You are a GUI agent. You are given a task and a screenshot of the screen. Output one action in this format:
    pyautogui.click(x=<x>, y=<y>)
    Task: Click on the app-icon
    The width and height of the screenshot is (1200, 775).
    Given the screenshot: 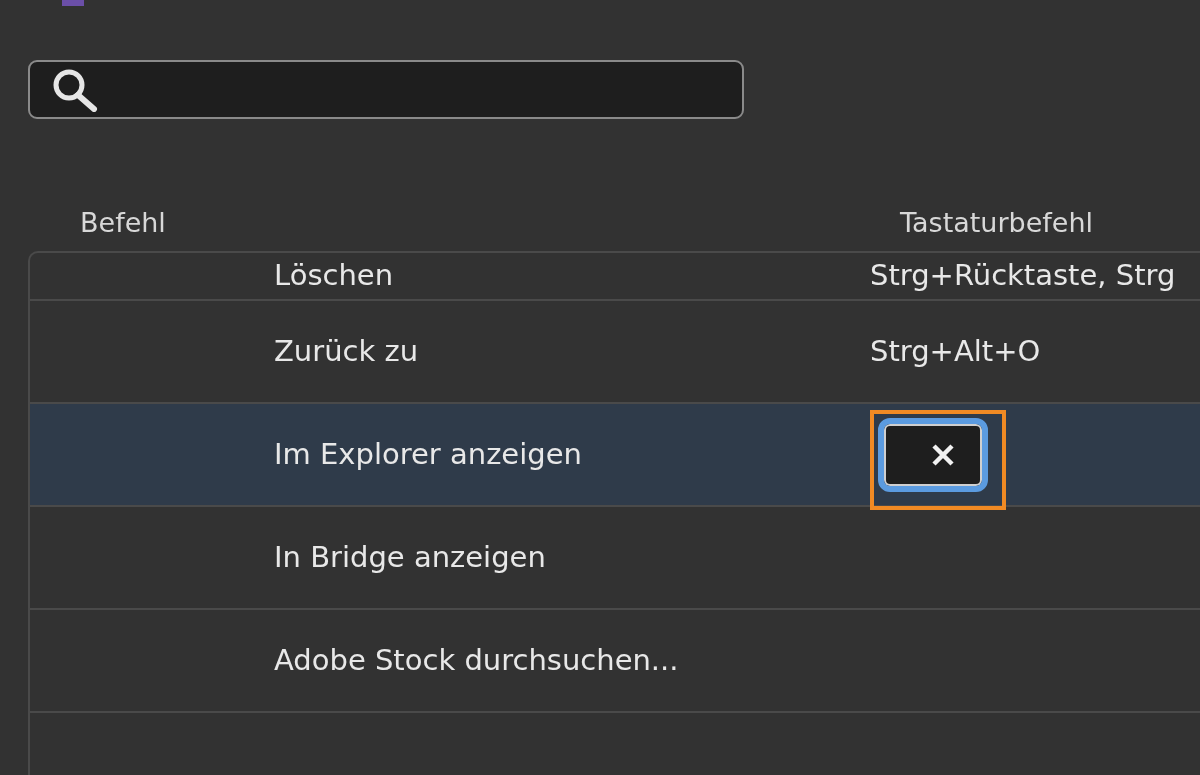 What is the action you would take?
    pyautogui.click(x=73, y=3)
    